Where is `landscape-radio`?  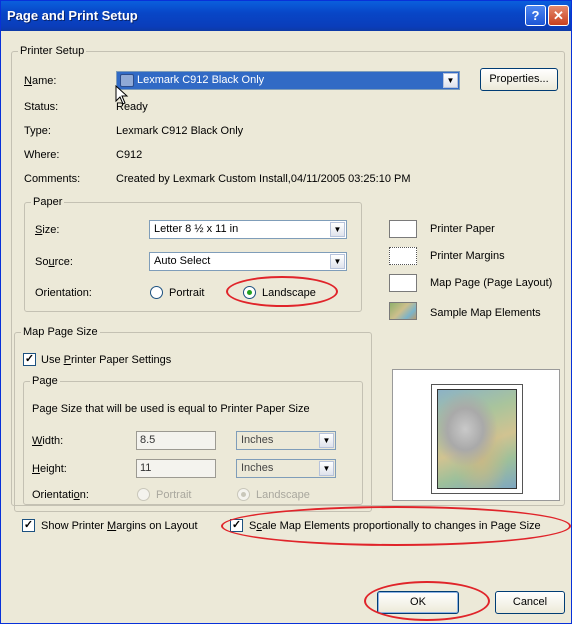
landscape-radio is located at coordinates (249, 292).